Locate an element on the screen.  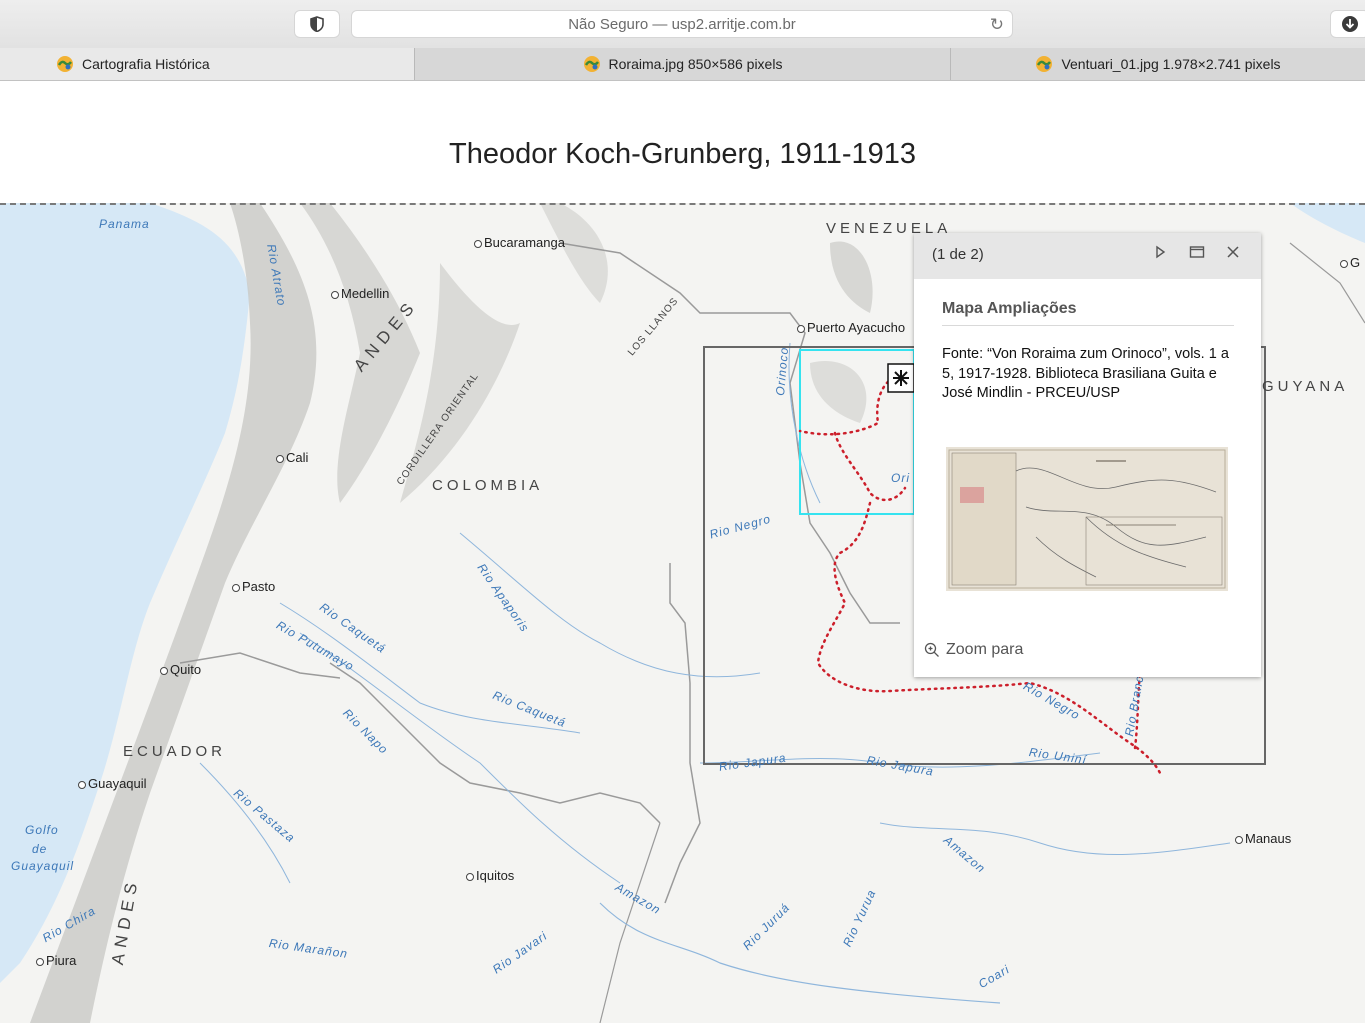
popup-header: (1 de 2) is located at coordinates (1087, 256).